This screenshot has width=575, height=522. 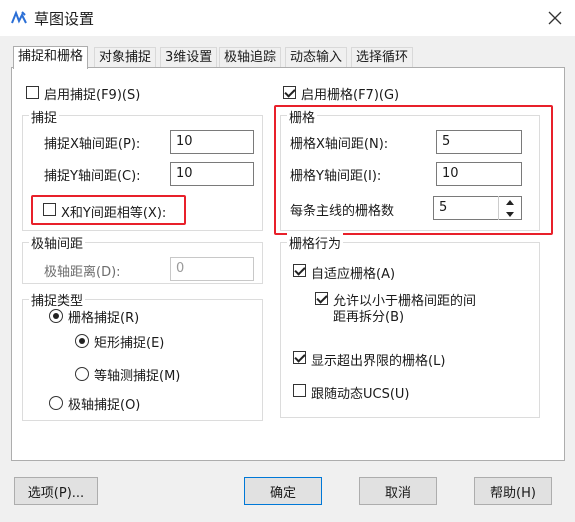 I want to click on major-line-stepper, so click(x=509, y=208).